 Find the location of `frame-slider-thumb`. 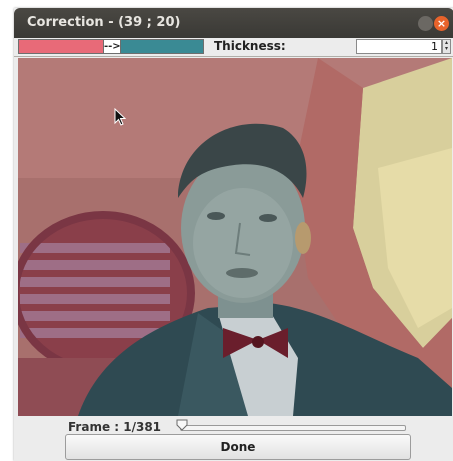

frame-slider-thumb is located at coordinates (182, 425).